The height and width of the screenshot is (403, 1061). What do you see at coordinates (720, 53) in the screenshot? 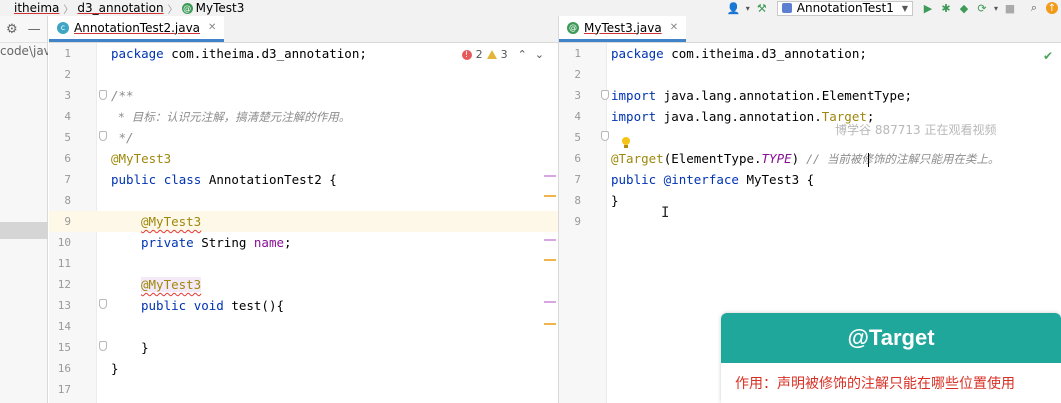
I see `code-line: 1 package com.itheima.d3_annotation;` at bounding box center [720, 53].